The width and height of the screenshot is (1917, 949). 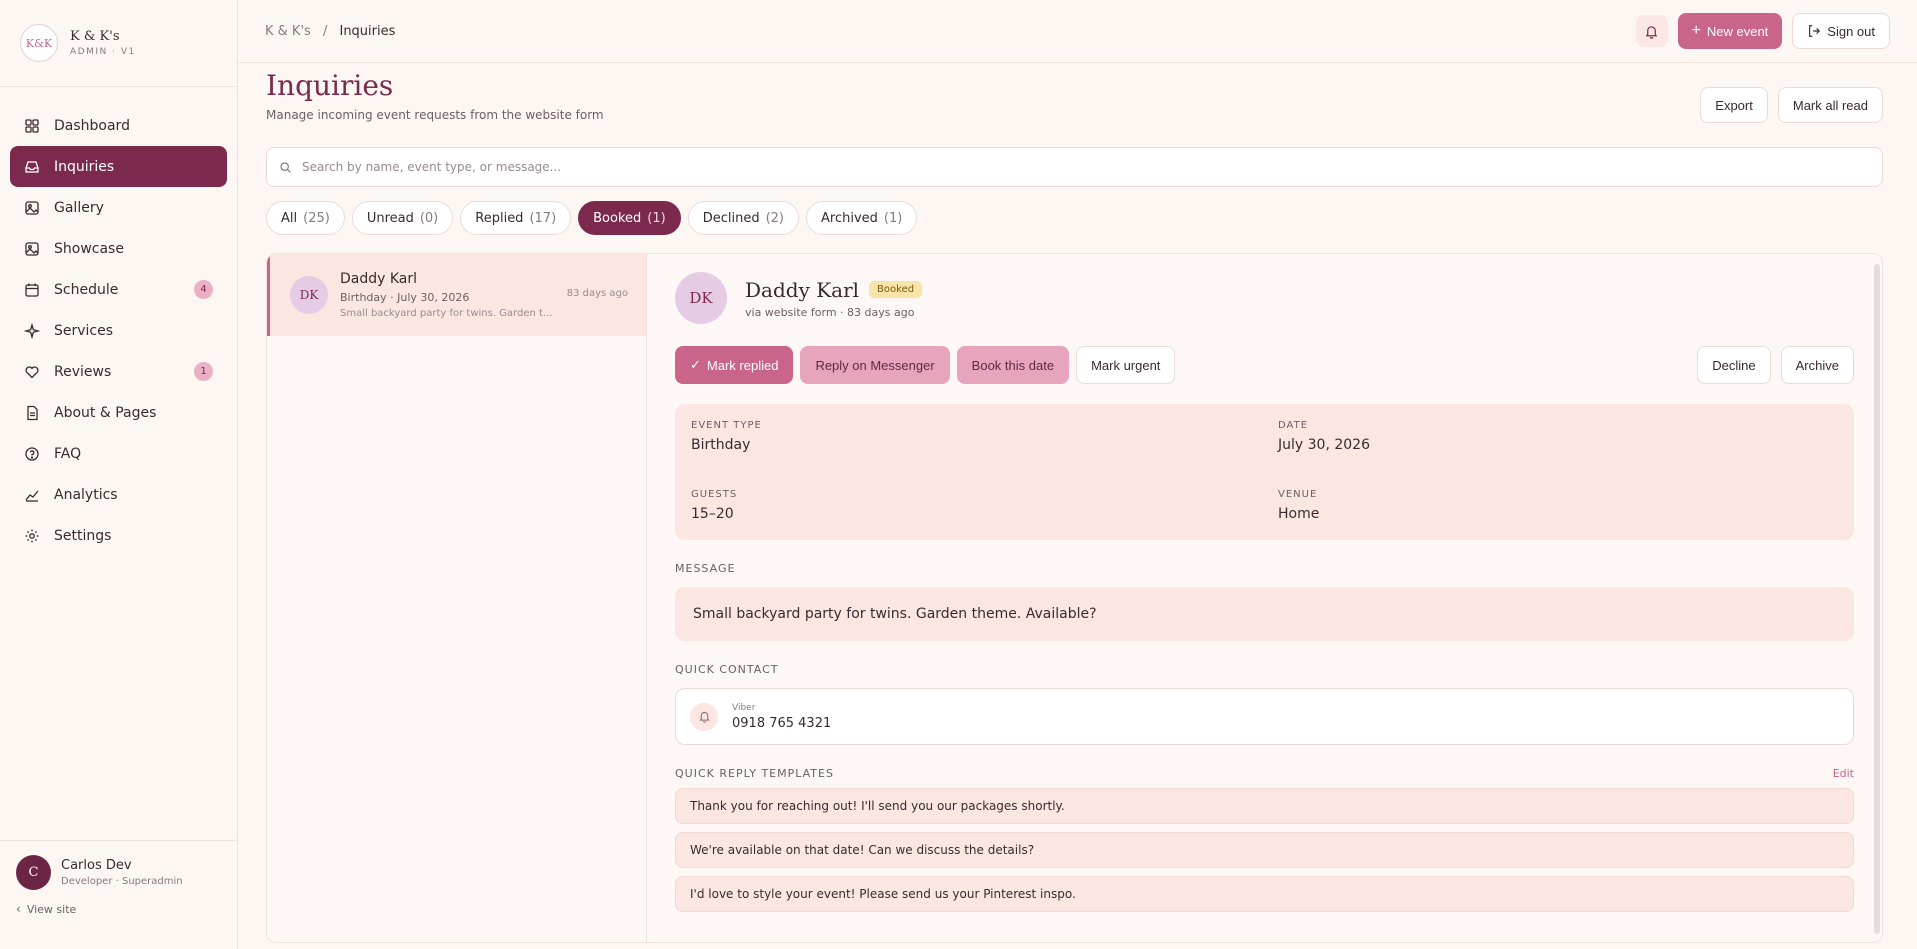 What do you see at coordinates (119, 909) in the screenshot?
I see `view-site-link: ‹ View site` at bounding box center [119, 909].